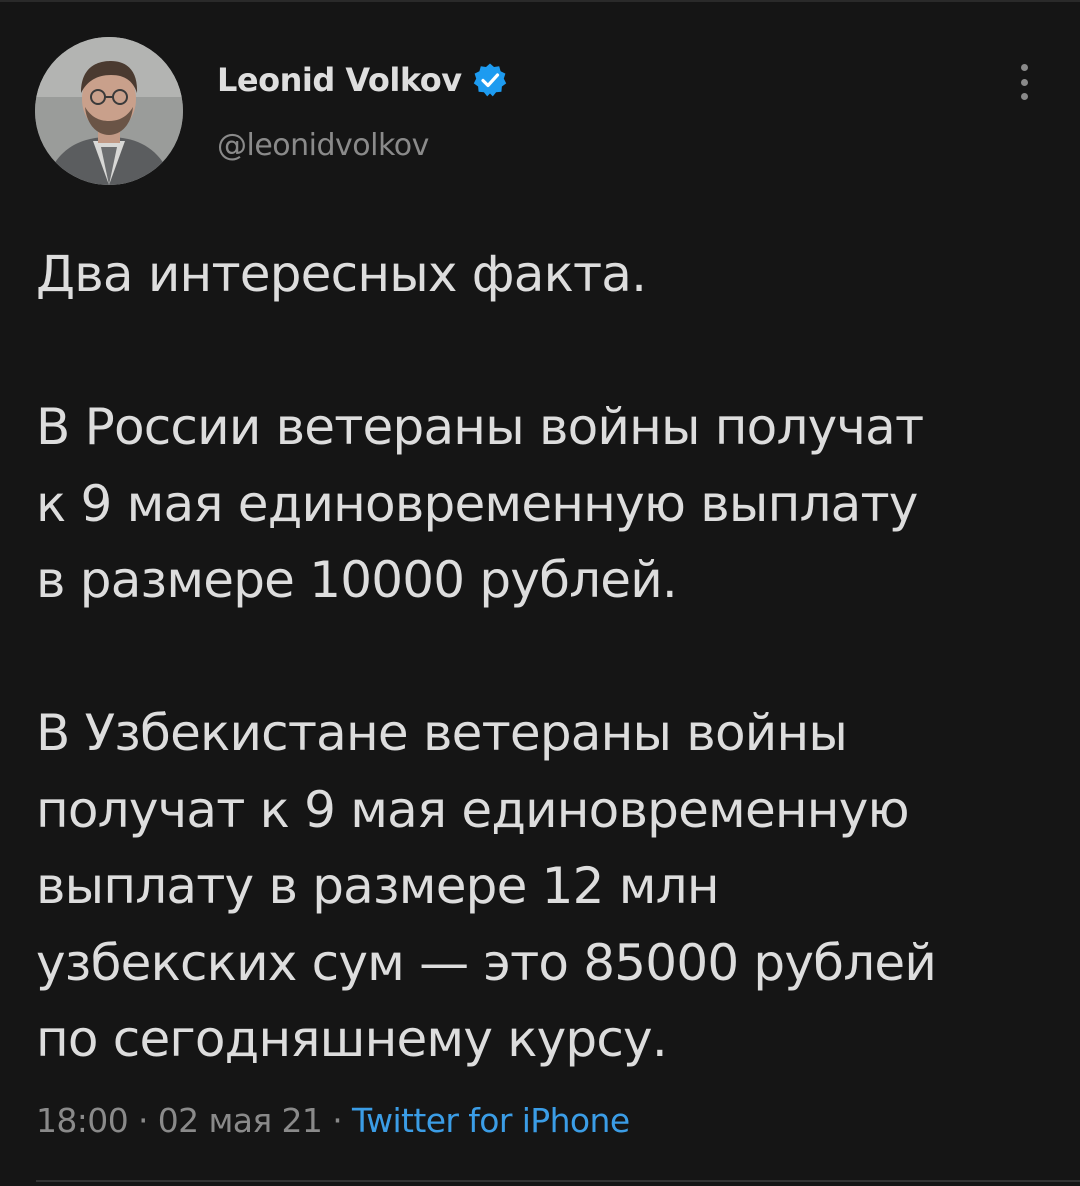 The image size is (1080, 1186). Describe the element at coordinates (352, 1039) in the screenshot. I see `tweet-line: по сегодняшнему курсу.` at that location.